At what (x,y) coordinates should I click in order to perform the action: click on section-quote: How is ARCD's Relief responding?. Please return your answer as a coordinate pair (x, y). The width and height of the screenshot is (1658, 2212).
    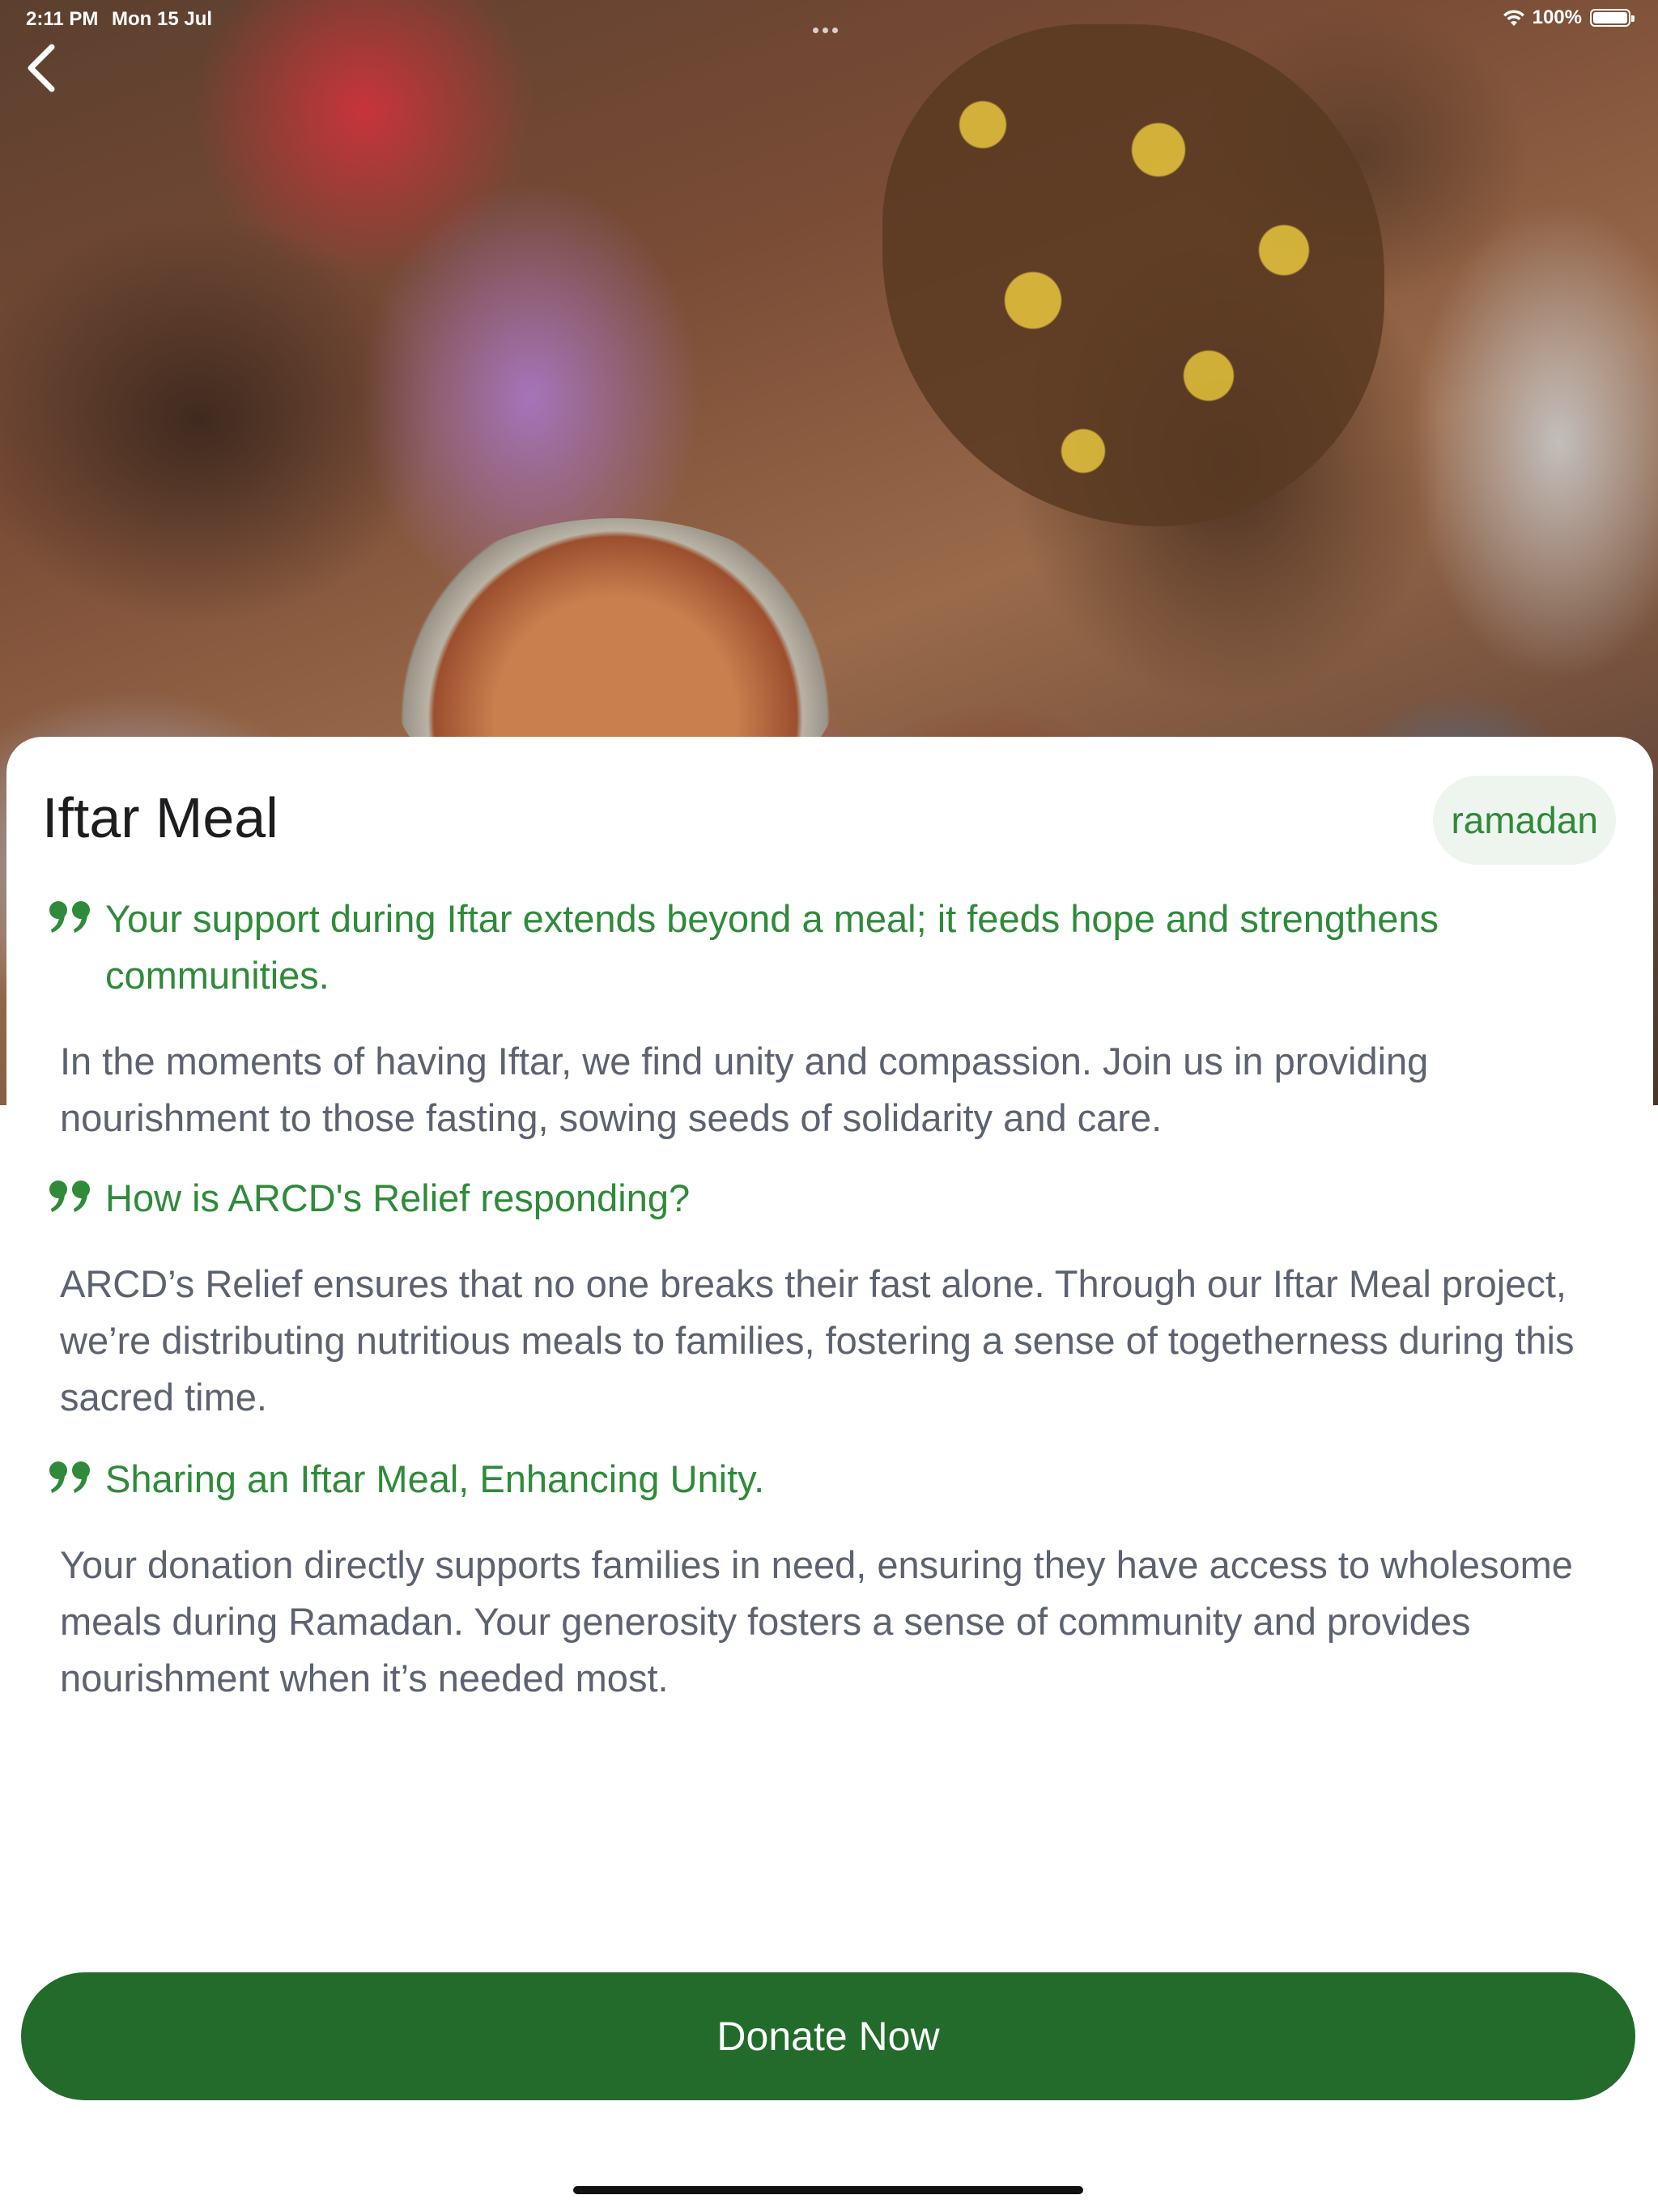
    Looking at the image, I should click on (398, 1197).